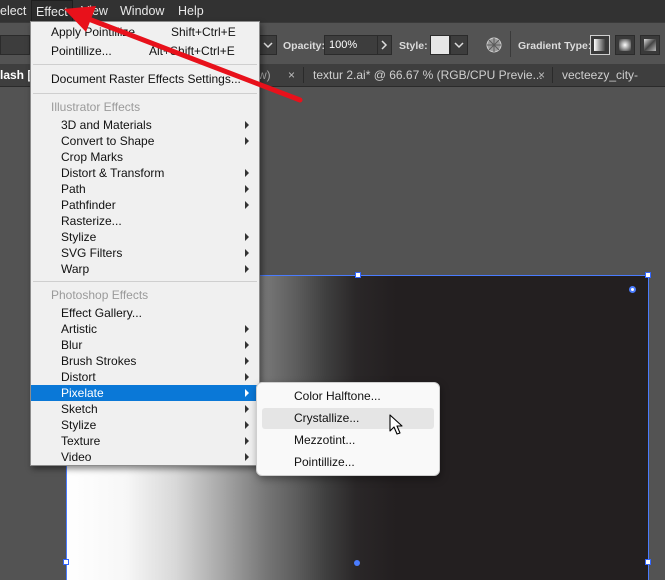 Image resolution: width=665 pixels, height=580 pixels. I want to click on menu-item-stylize-illustrator: Stylize, so click(145, 237).